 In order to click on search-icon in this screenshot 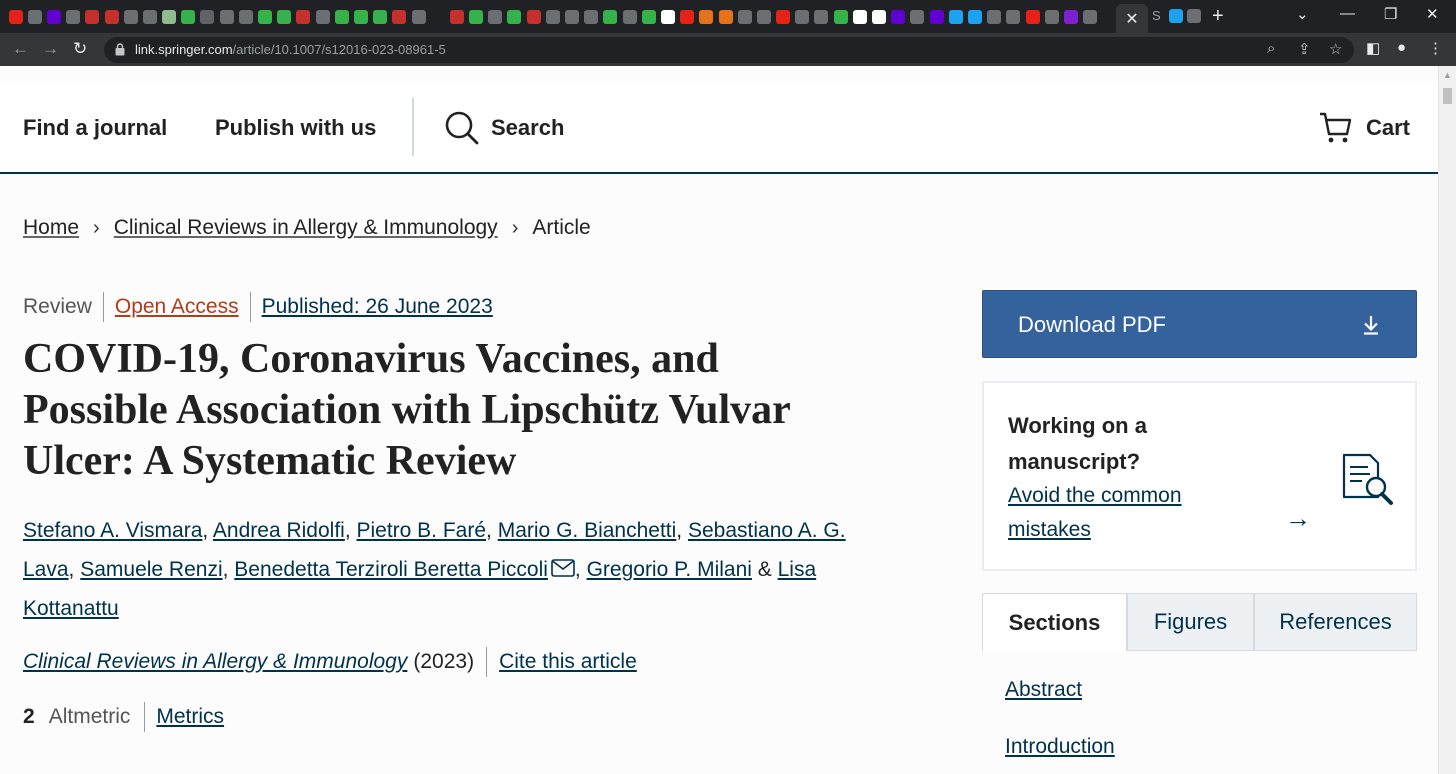, I will do `click(462, 128)`.